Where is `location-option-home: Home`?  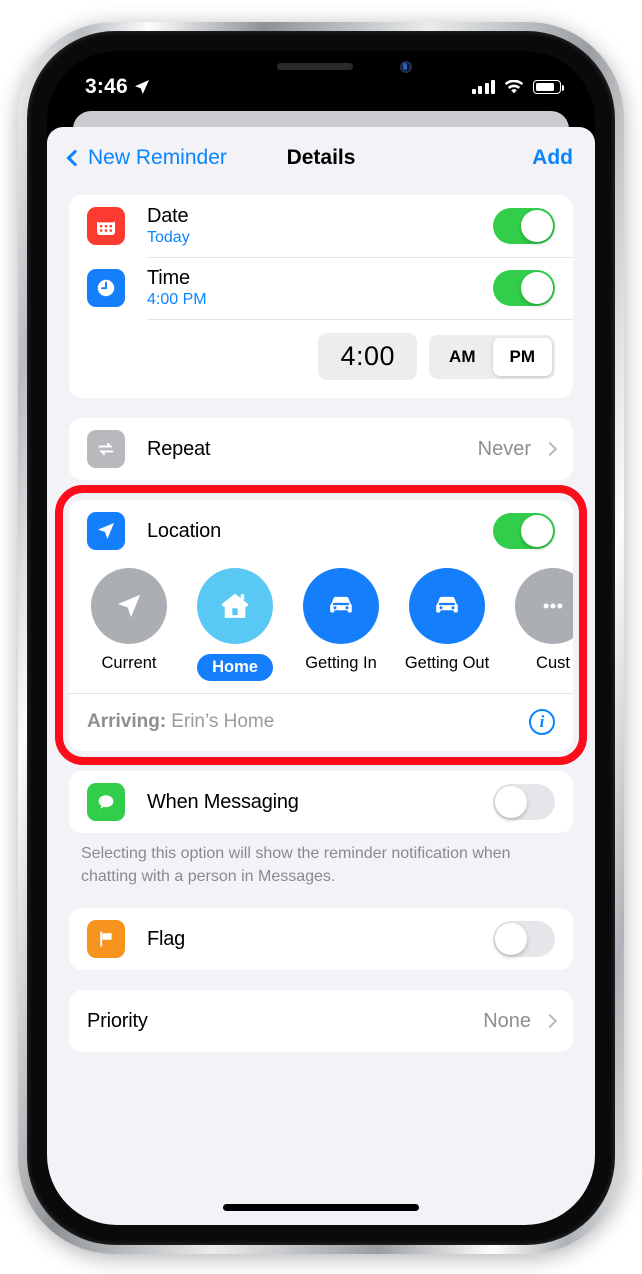
location-option-home: Home is located at coordinates (235, 624).